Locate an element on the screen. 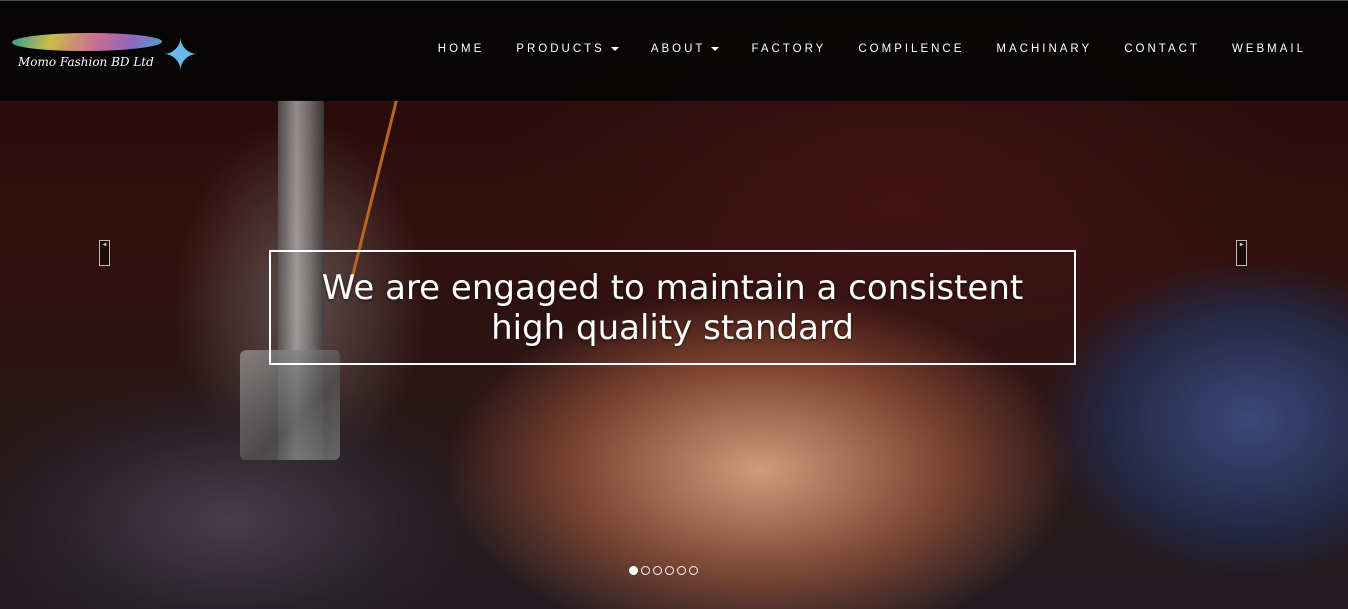  logo-swoosh-icon is located at coordinates (87, 42).